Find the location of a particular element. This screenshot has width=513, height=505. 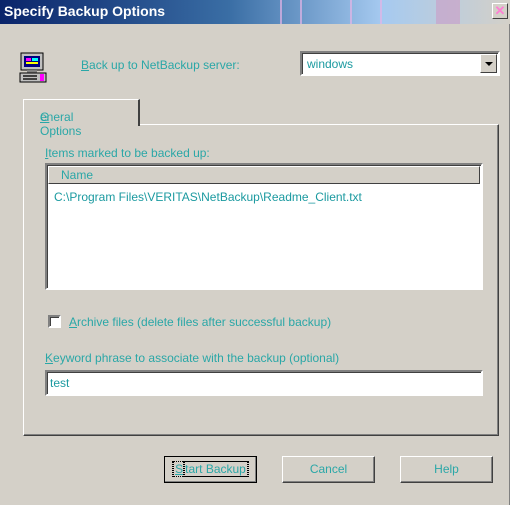

server-select-value: windows is located at coordinates (330, 64).